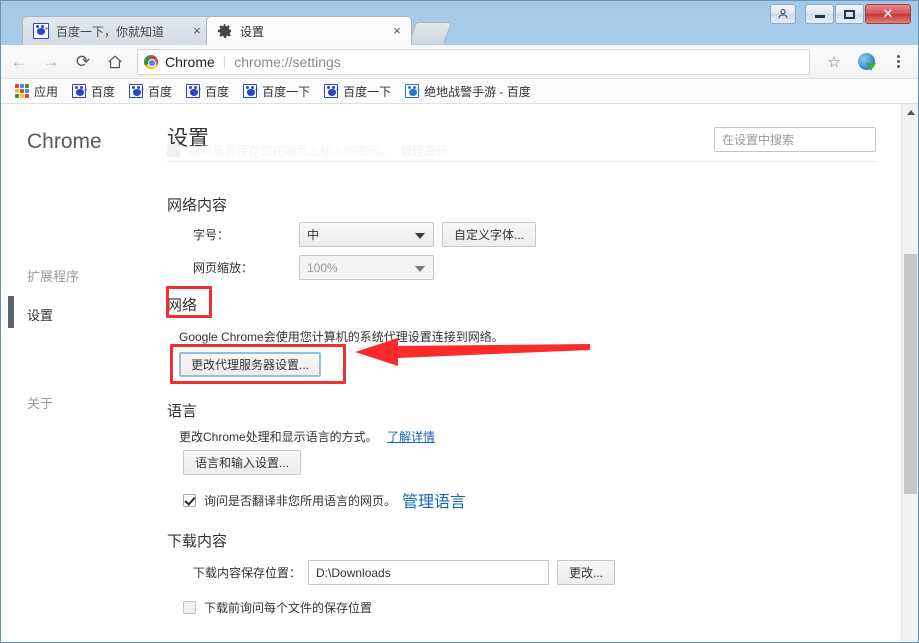 Image resolution: width=919 pixels, height=643 pixels. What do you see at coordinates (182, 305) in the screenshot?
I see `section-title-network: 网络` at bounding box center [182, 305].